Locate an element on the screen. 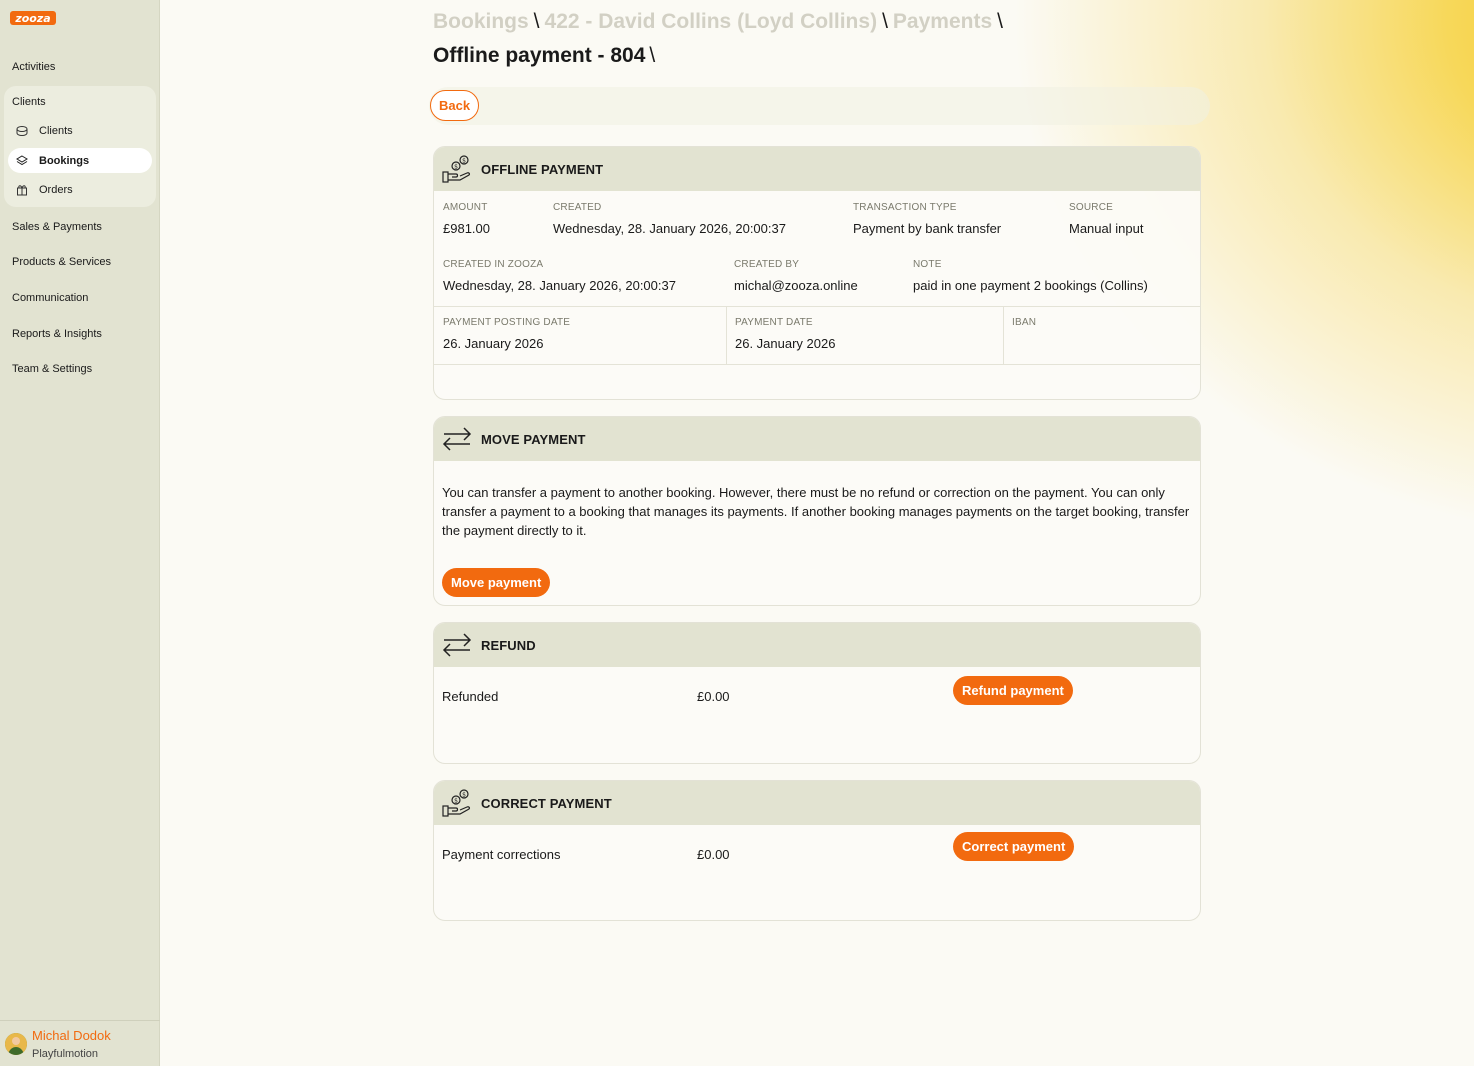 Image resolution: width=1474 pixels, height=1066 pixels. user-organization: Playfulmotion is located at coordinates (65, 1054).